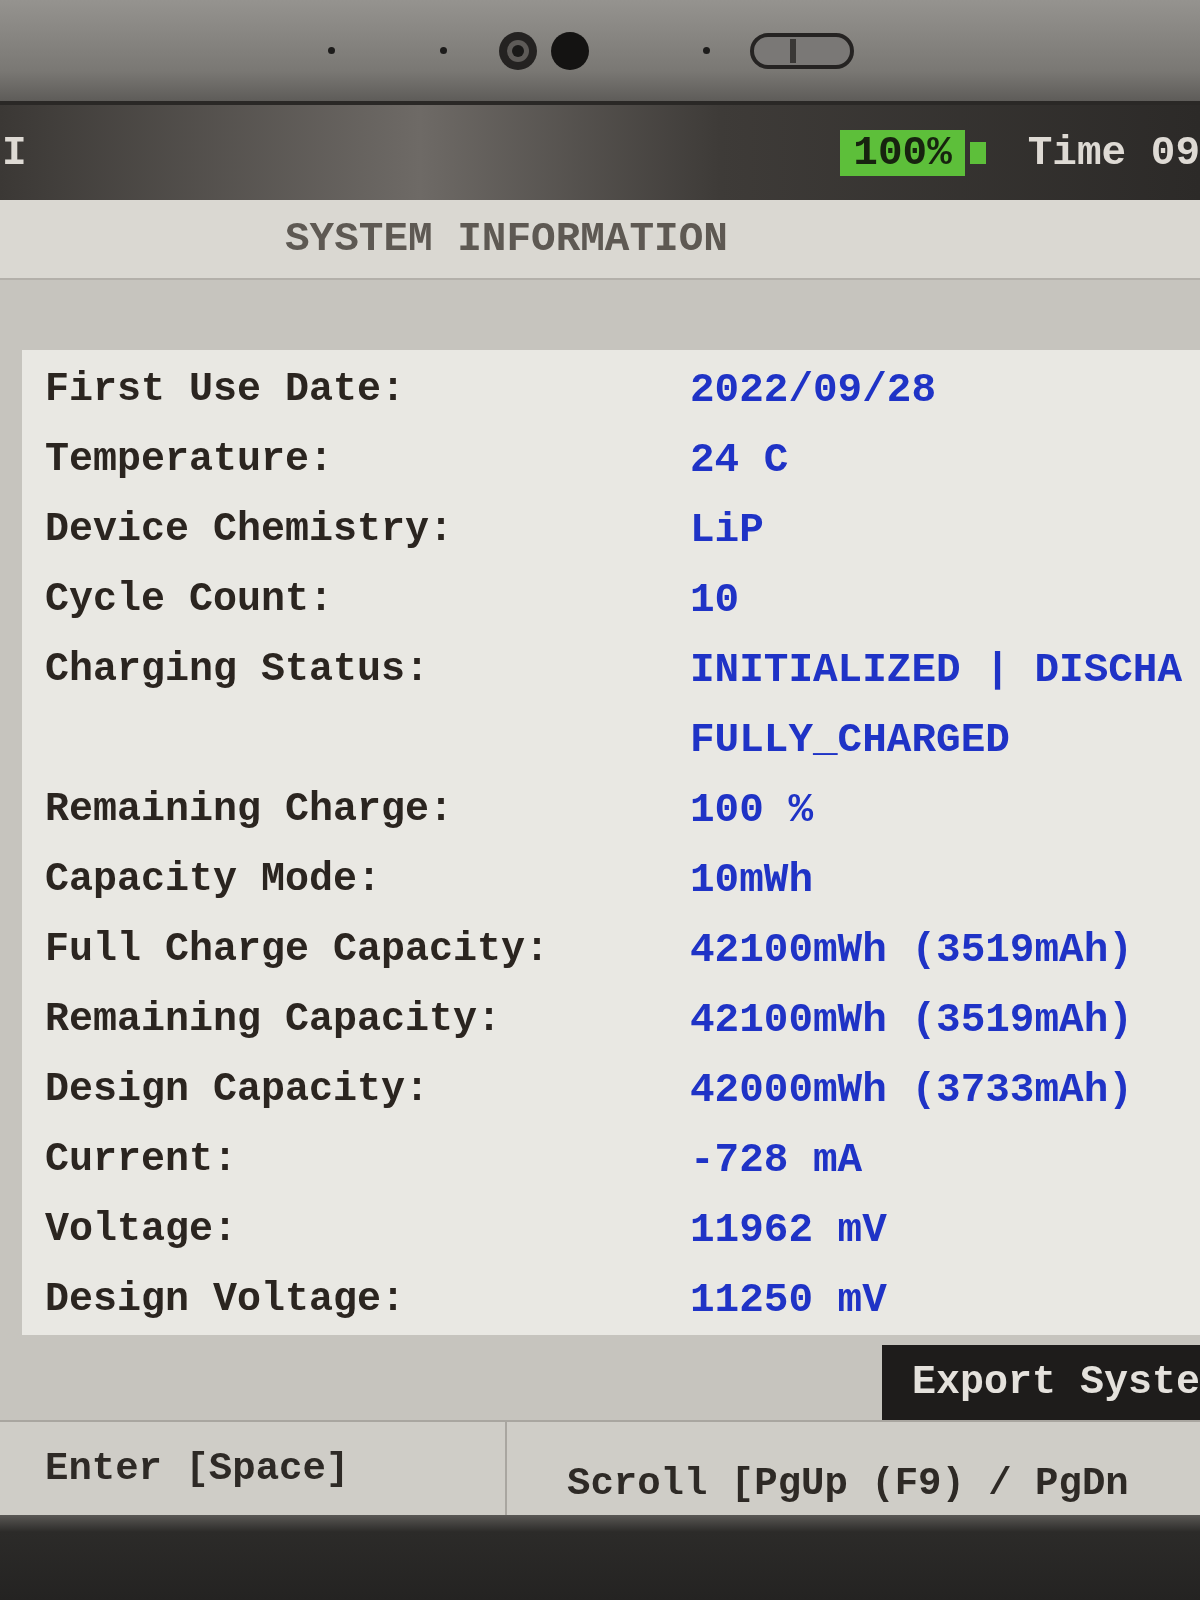  Describe the element at coordinates (1040, 1382) in the screenshot. I see `export-button: Export Syste` at that location.